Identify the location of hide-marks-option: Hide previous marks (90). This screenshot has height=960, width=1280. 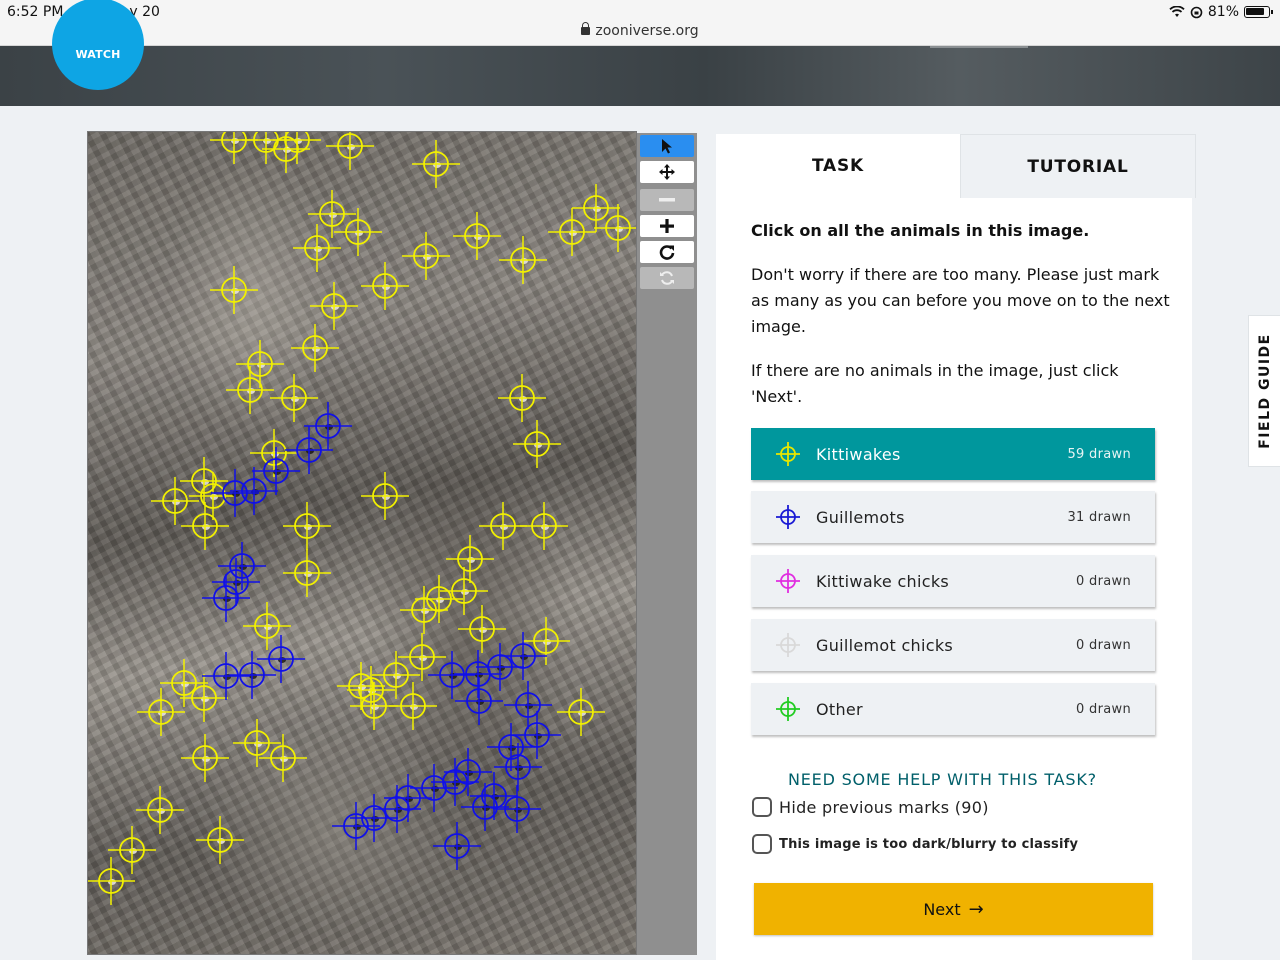
(870, 807).